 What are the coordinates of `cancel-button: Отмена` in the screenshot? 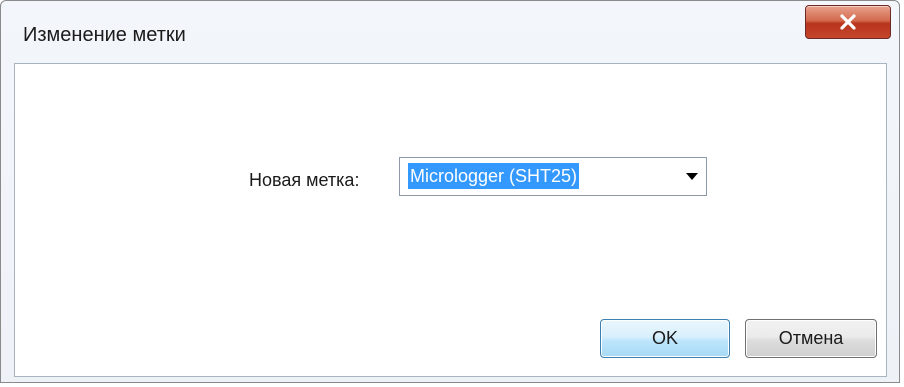 It's located at (811, 338).